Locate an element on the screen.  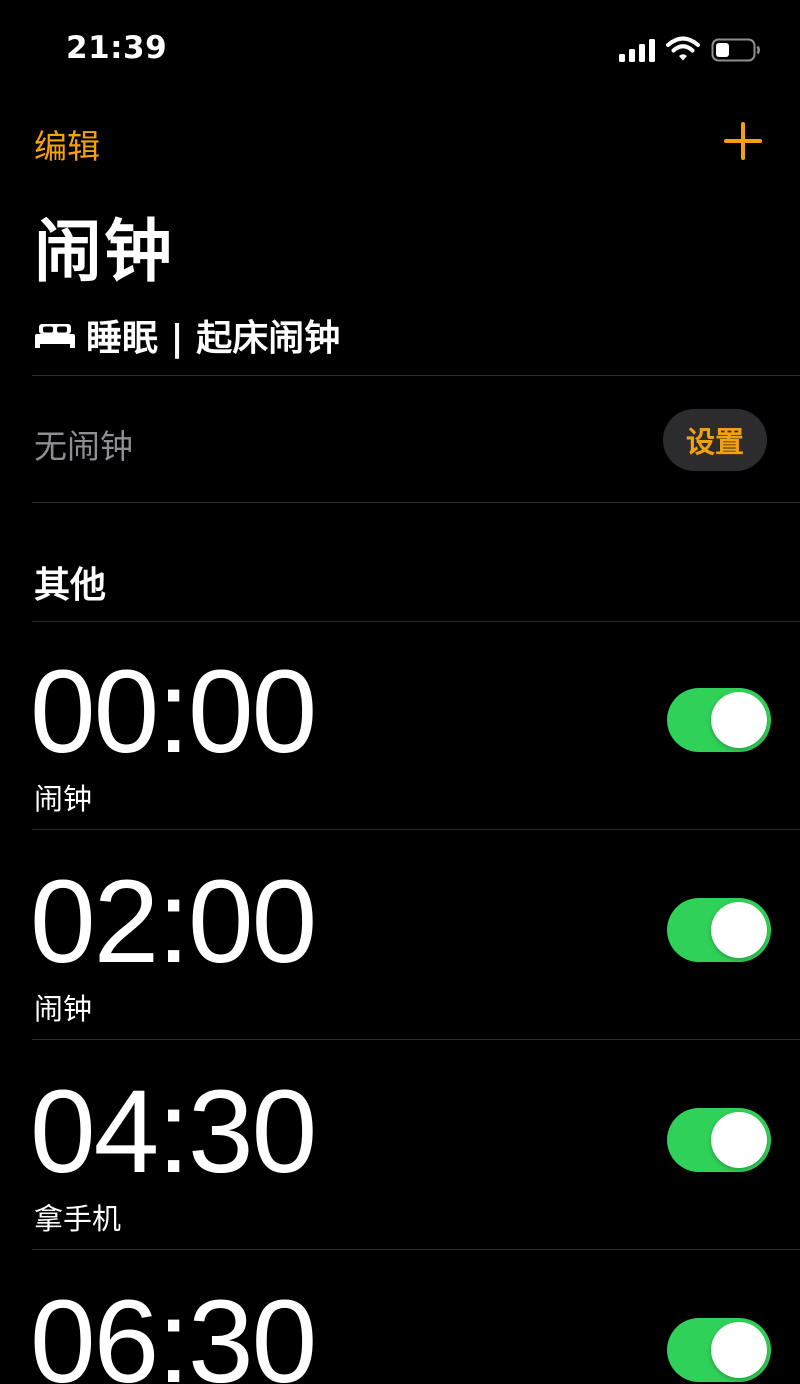
page-title: 闹钟 is located at coordinates (104, 252).